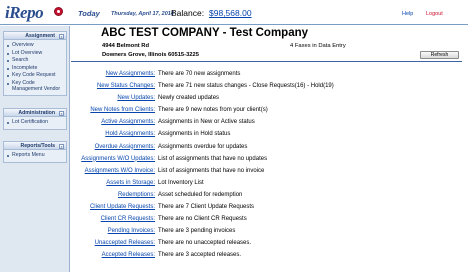 Image resolution: width=468 pixels, height=272 pixels. I want to click on panel-title: Administration, so click(36, 113).